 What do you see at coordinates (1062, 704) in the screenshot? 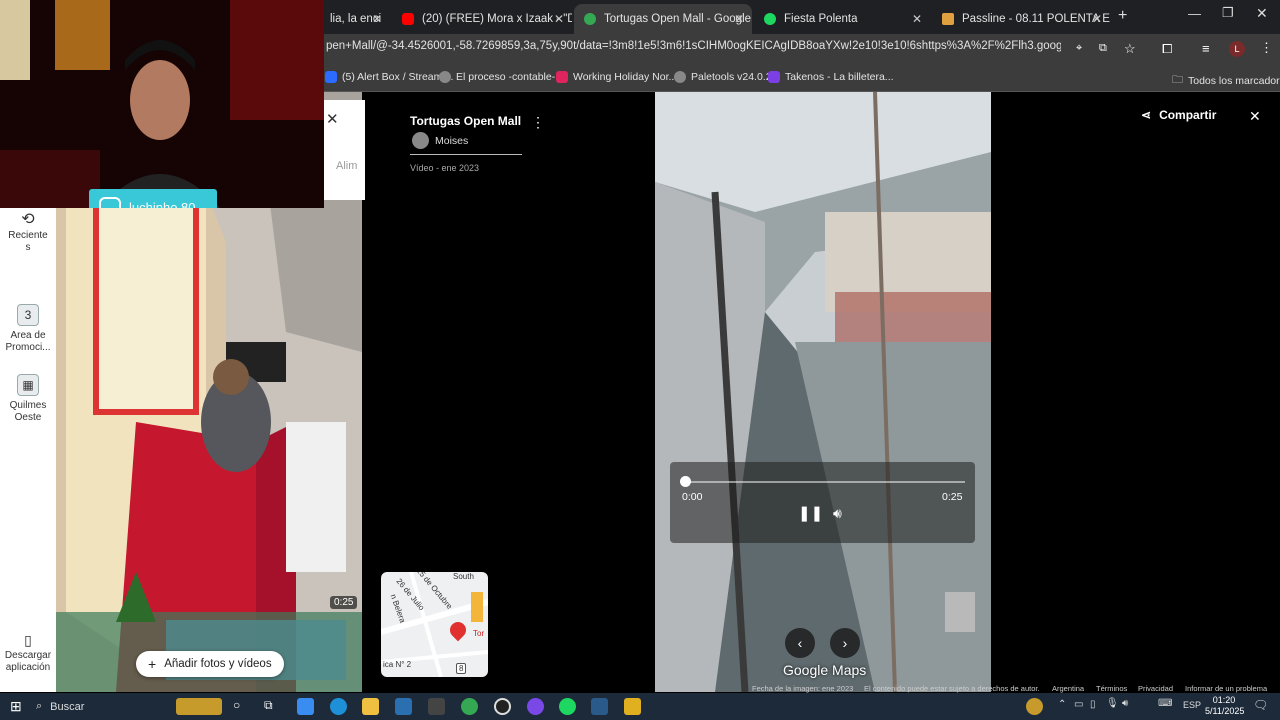
I see `tray-chevron-up-icon: ⌃` at bounding box center [1062, 704].